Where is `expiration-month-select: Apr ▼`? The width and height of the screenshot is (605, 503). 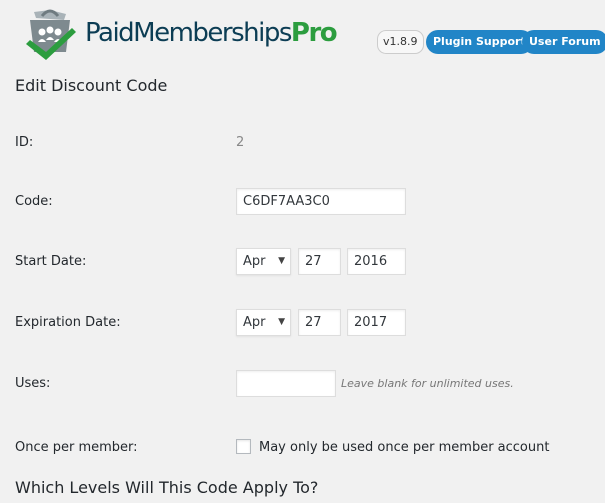 expiration-month-select: Apr ▼ is located at coordinates (263, 322).